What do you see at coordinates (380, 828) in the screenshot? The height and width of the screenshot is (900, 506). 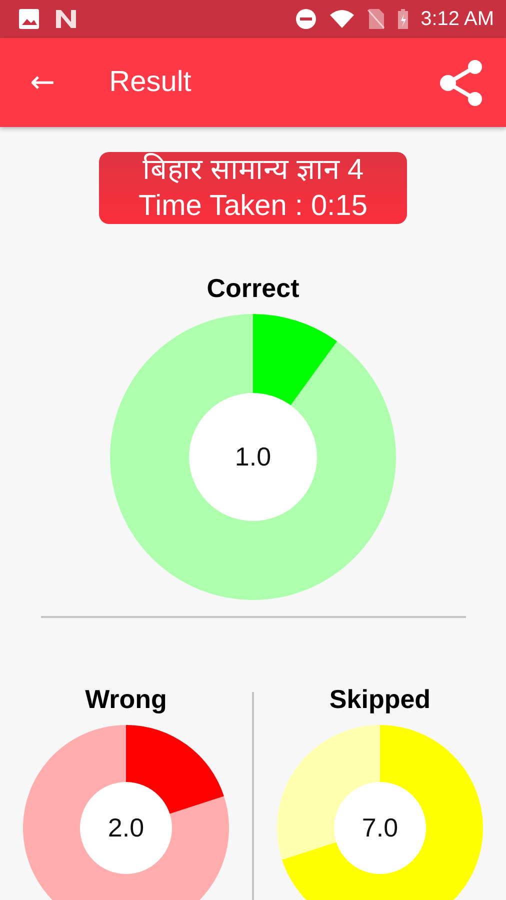 I see `chart-value: 7.0` at bounding box center [380, 828].